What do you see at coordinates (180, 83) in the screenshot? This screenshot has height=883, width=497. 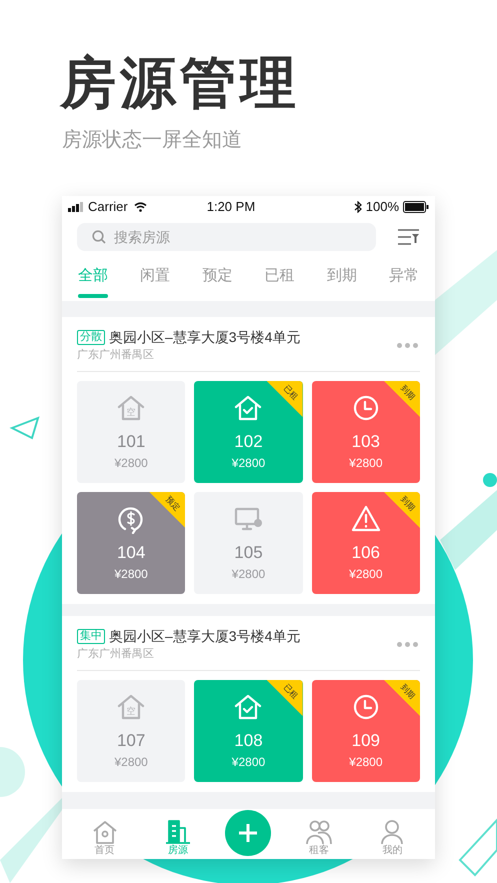 I see `headline: 房源管理` at bounding box center [180, 83].